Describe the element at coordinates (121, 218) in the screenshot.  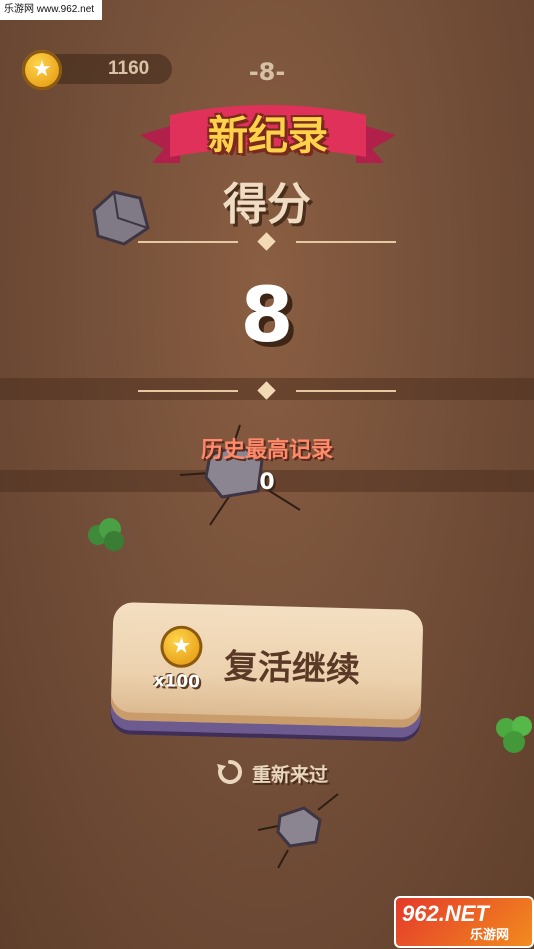
I see `rock-decoration` at that location.